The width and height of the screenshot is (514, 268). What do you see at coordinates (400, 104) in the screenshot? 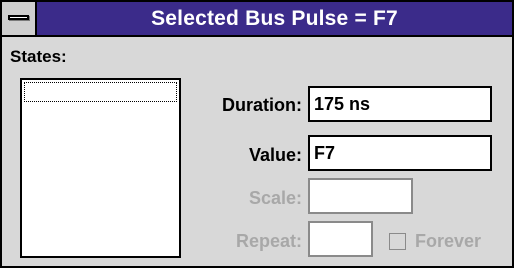
I see `duration-field: 175 ns` at bounding box center [400, 104].